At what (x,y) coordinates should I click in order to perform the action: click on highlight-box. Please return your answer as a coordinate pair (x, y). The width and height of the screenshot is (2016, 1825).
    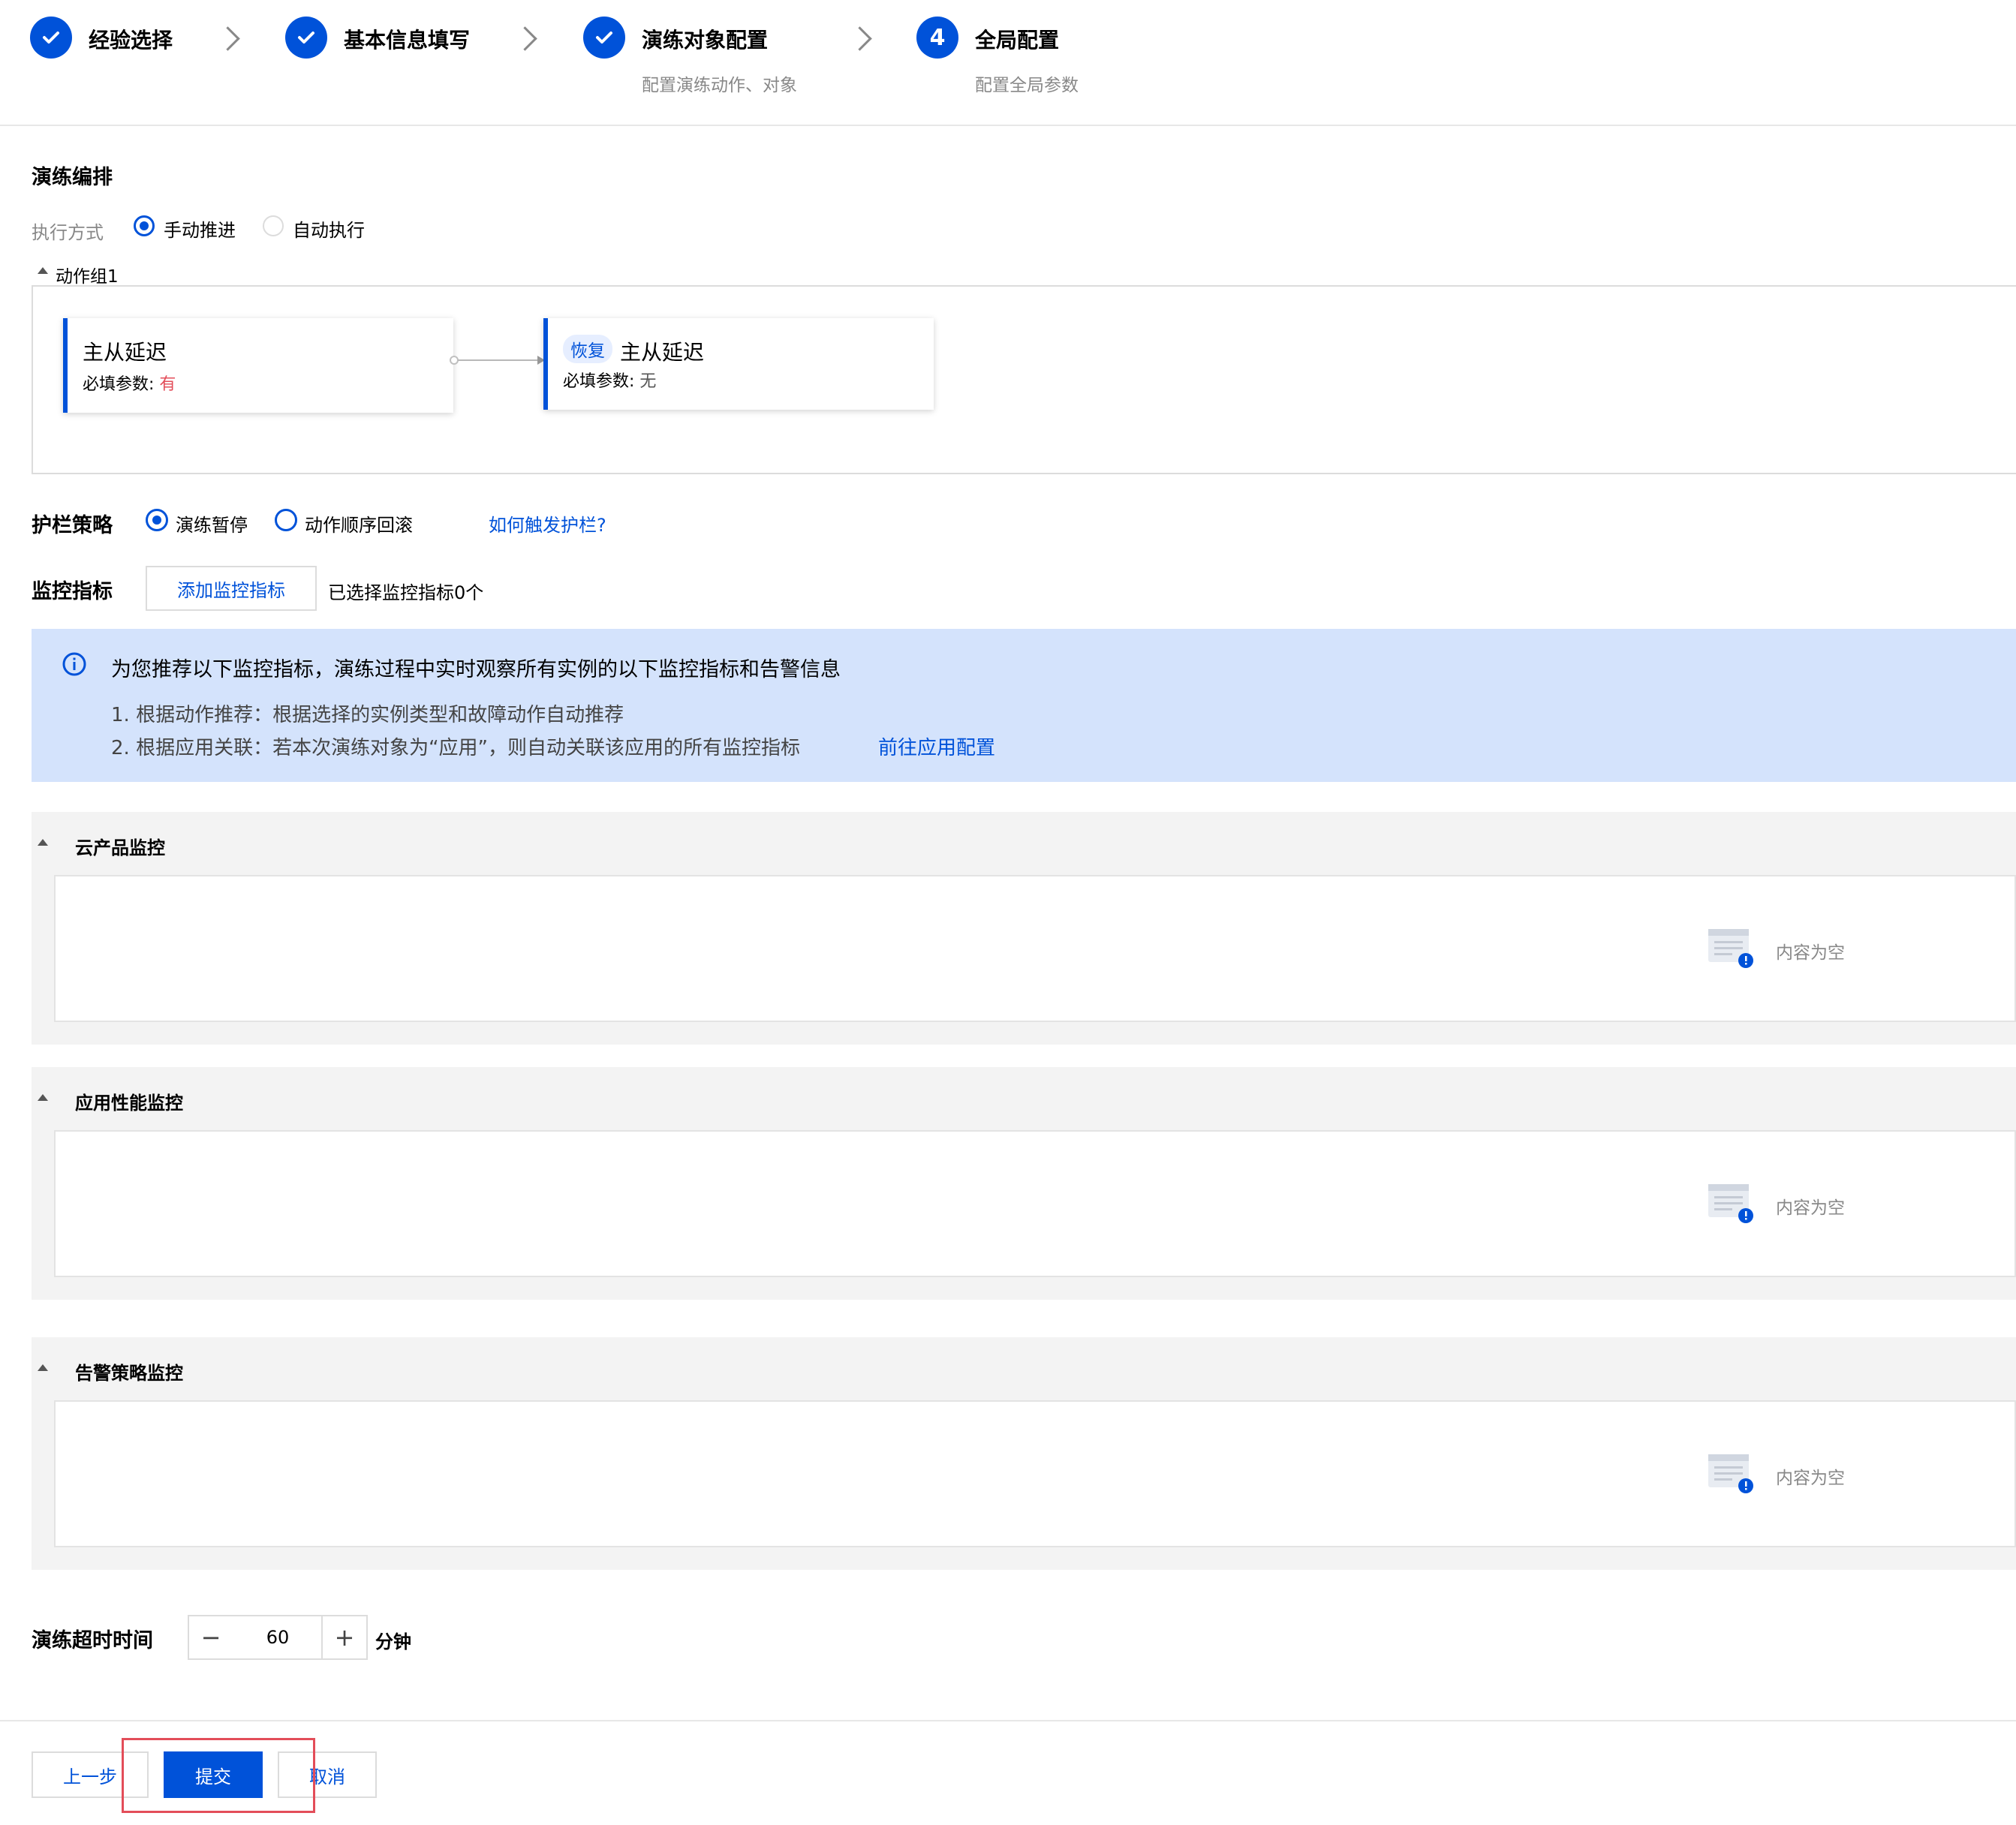
    Looking at the image, I should click on (218, 1775).